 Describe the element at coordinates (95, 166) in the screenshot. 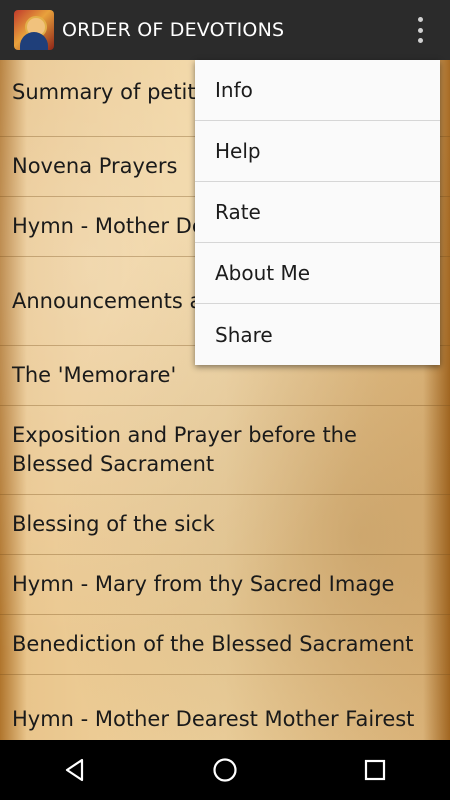

I see `list-item-label: Novena Prayers` at that location.